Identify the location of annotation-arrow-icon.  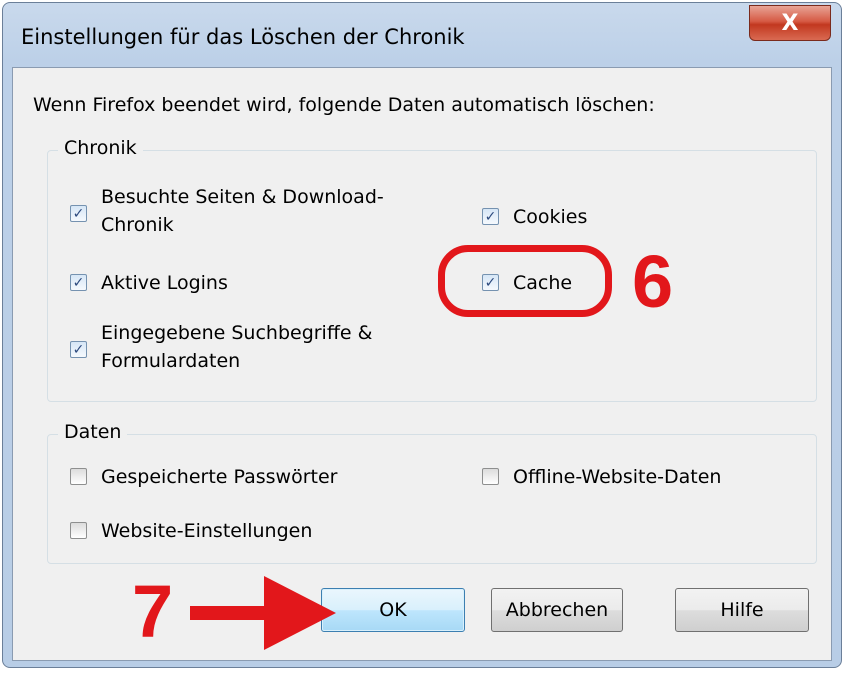
(263, 613).